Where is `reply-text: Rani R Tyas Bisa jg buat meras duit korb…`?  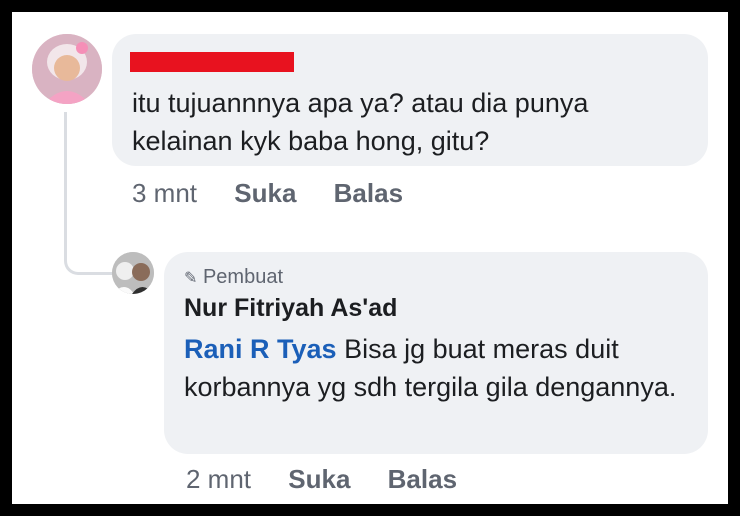 reply-text: Rani R Tyas Bisa jg buat meras duit korb… is located at coordinates (434, 368).